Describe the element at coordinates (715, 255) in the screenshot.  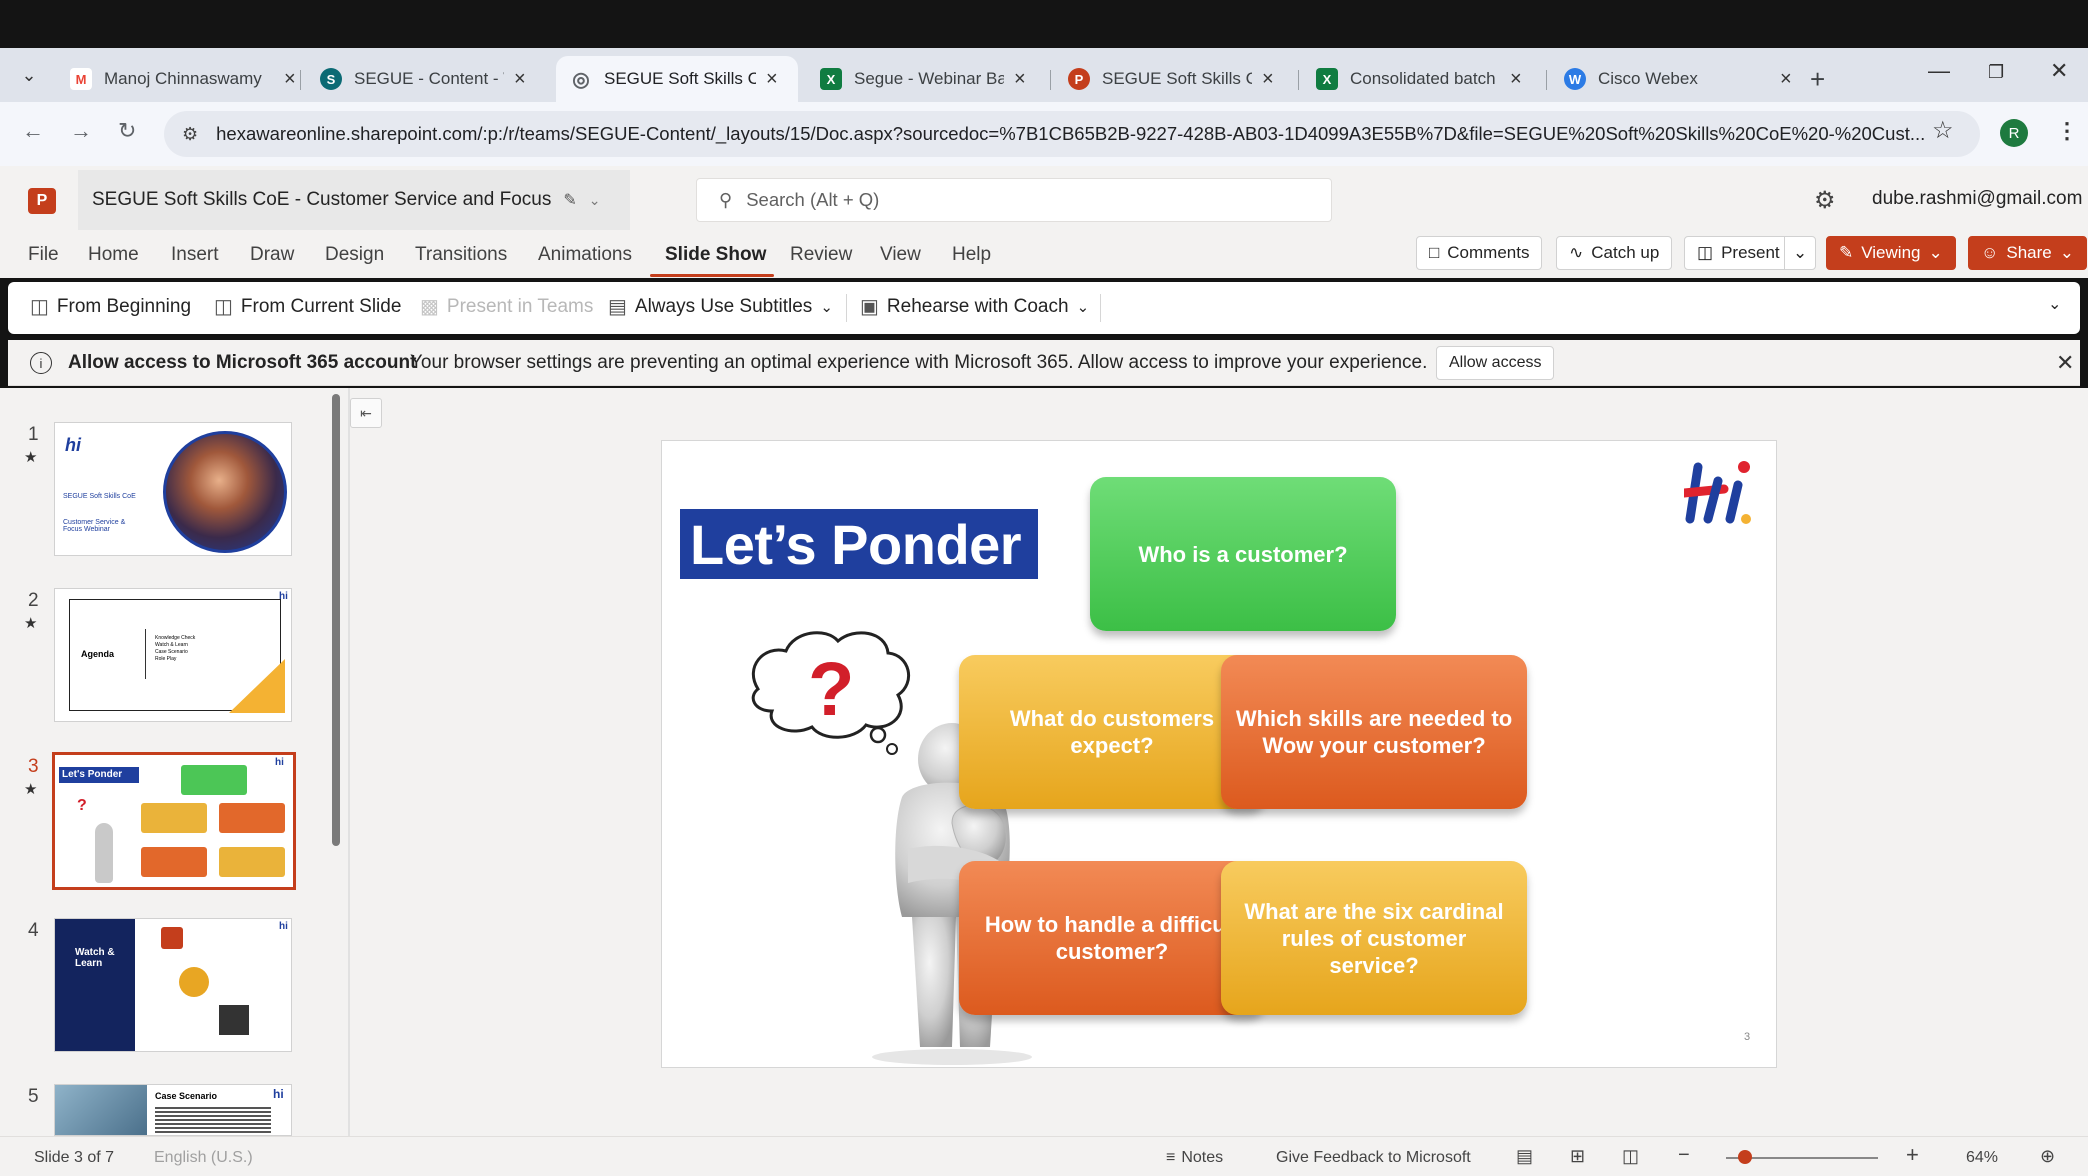
I see `tab-slide-show: Slide Show` at that location.